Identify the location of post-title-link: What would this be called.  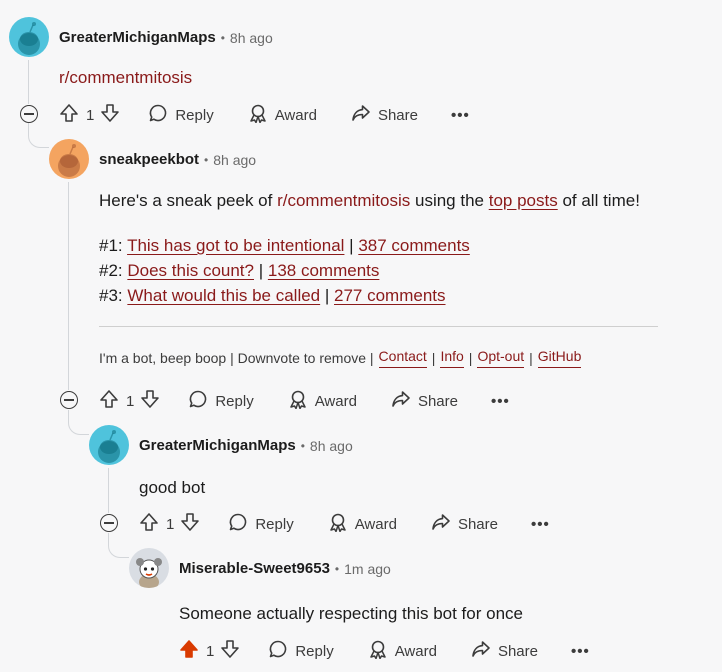
(223, 295).